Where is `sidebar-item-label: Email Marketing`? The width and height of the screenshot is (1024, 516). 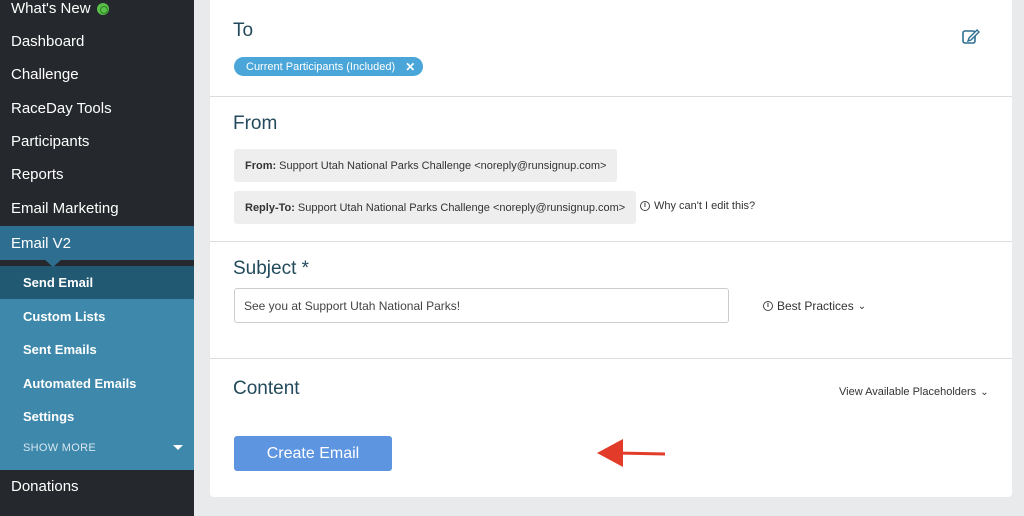 sidebar-item-label: Email Marketing is located at coordinates (65, 208).